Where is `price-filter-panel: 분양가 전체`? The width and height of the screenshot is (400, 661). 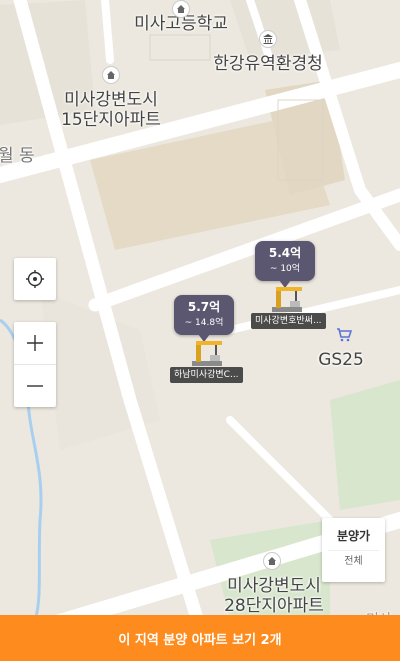 price-filter-panel: 분양가 전체 is located at coordinates (353, 550).